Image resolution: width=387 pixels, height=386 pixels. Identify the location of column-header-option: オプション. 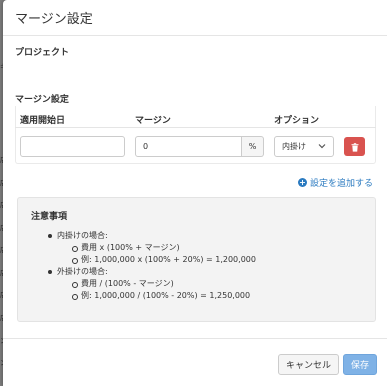
(297, 121).